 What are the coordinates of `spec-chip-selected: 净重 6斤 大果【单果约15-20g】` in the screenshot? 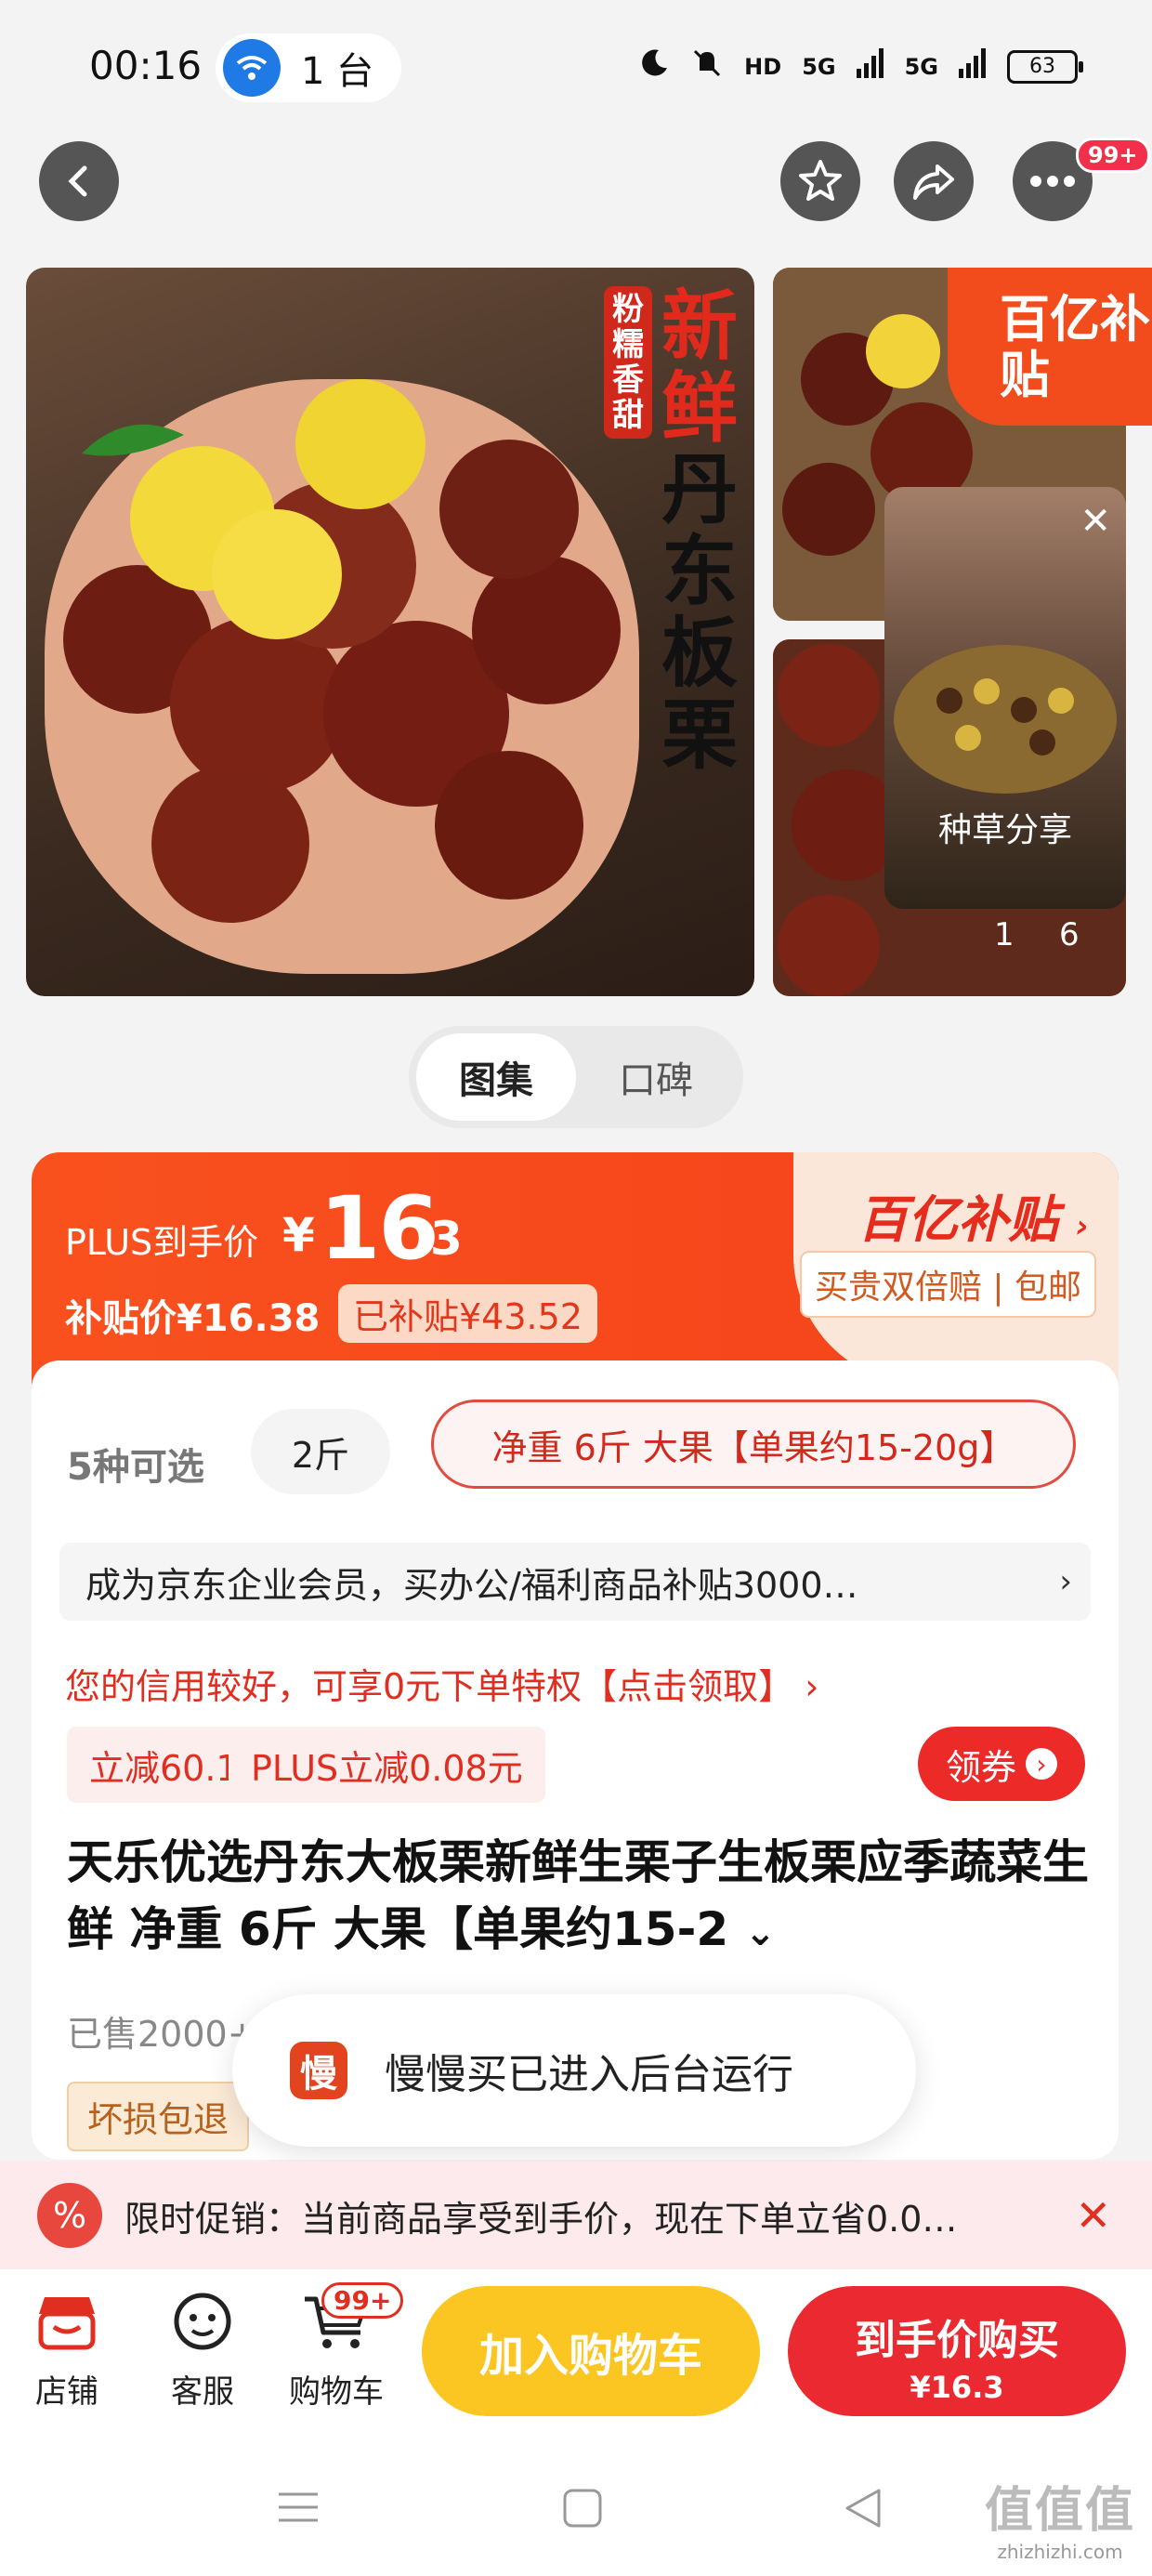 It's located at (753, 1444).